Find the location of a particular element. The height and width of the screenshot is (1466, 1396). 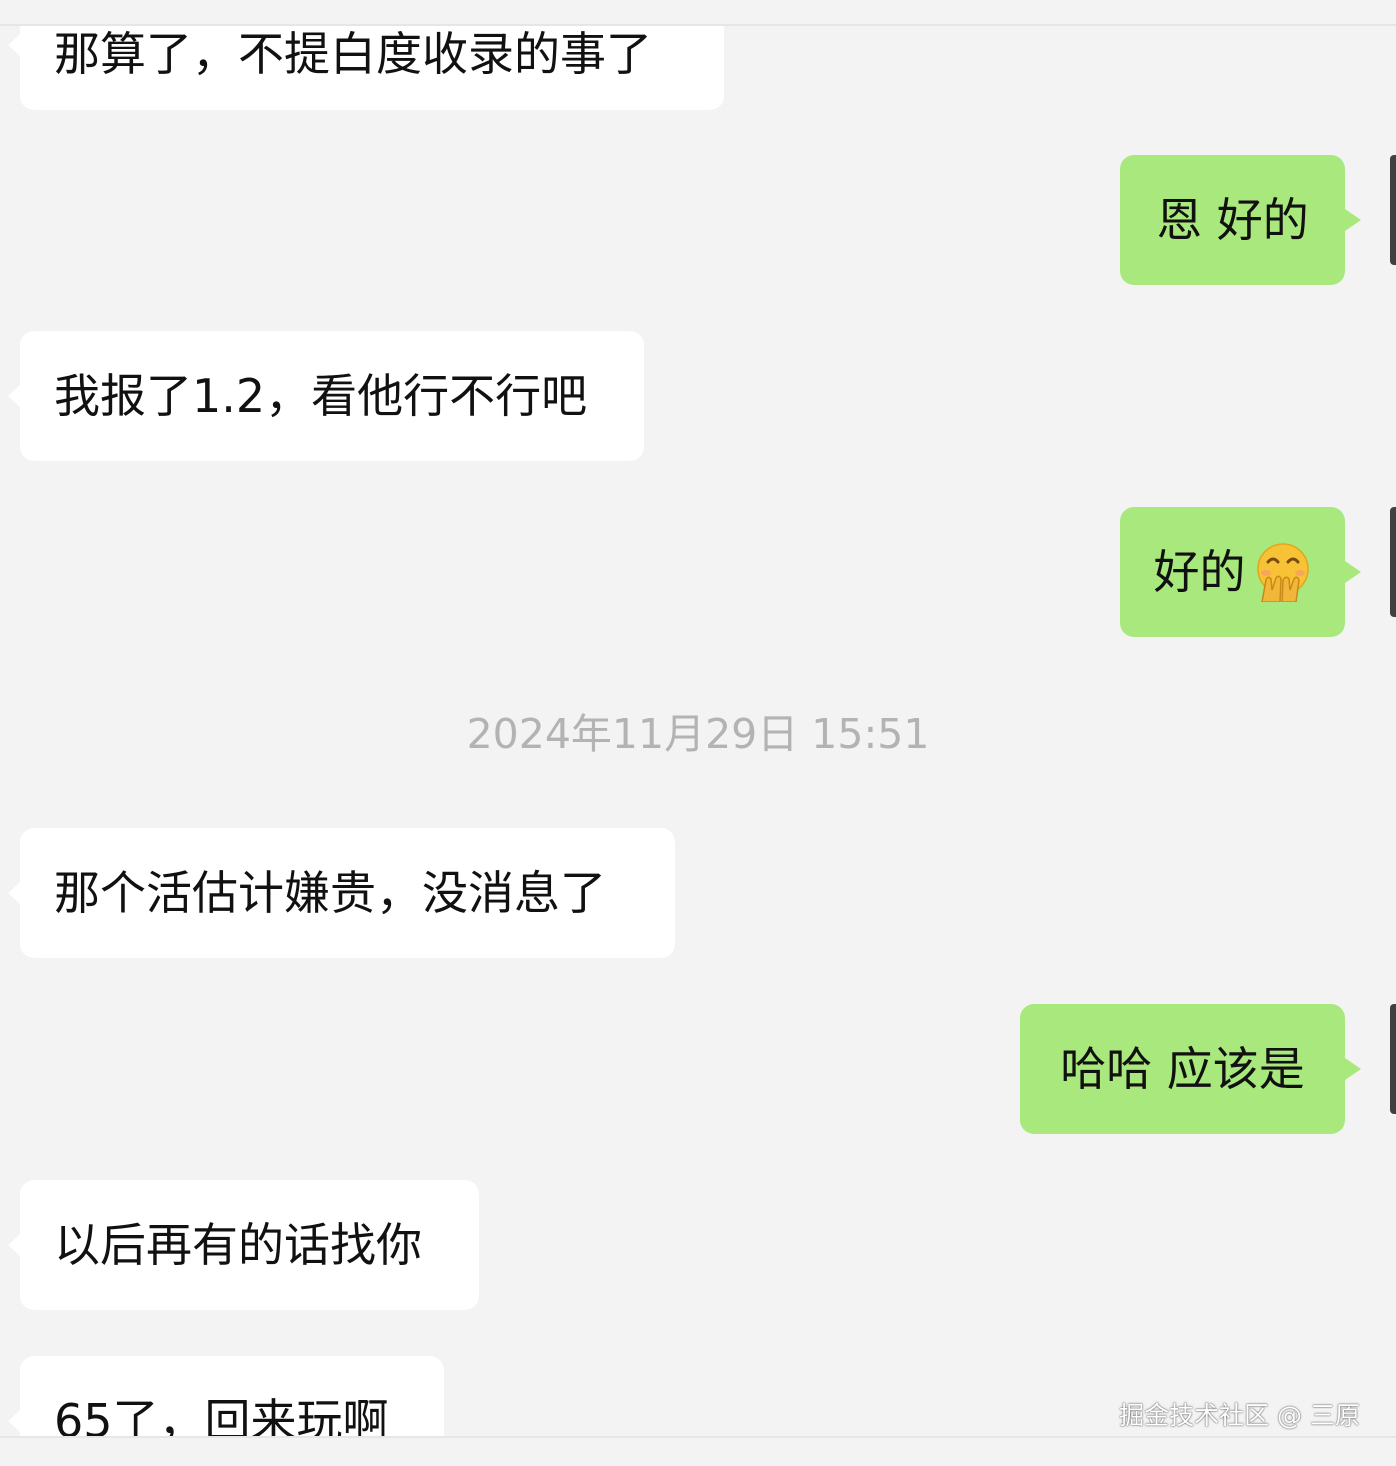

shy-hands-emoji-icon is located at coordinates (1282, 572).